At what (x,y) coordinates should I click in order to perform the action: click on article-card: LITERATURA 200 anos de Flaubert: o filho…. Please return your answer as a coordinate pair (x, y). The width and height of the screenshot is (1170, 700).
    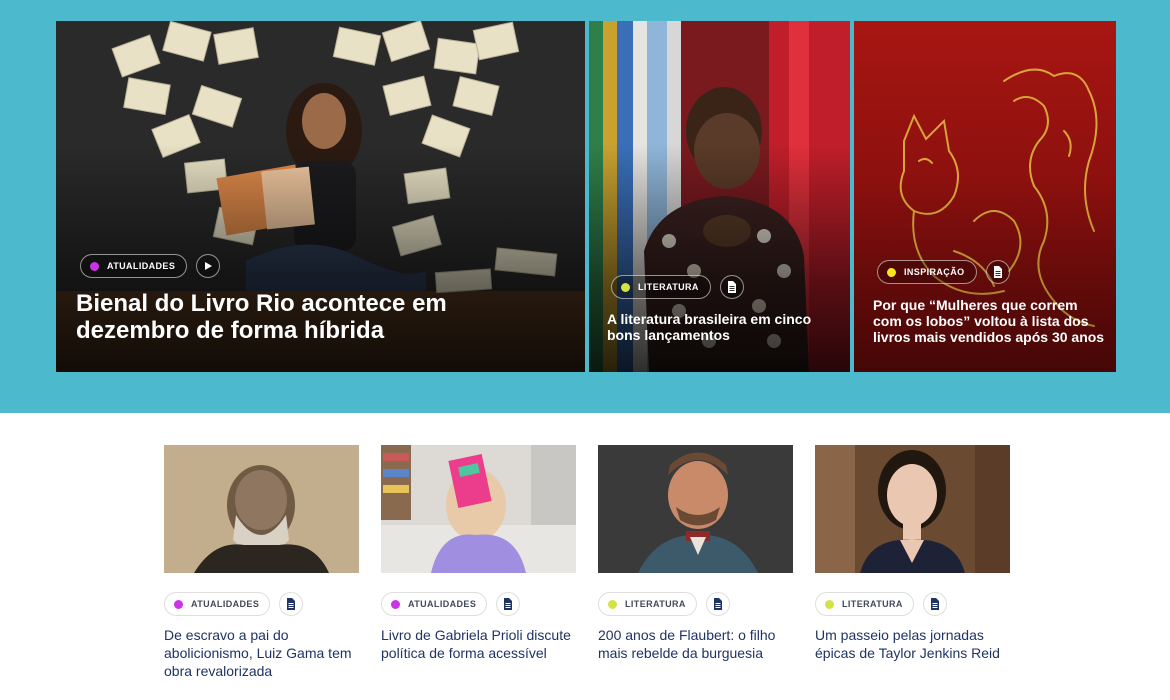
    Looking at the image, I should click on (695, 553).